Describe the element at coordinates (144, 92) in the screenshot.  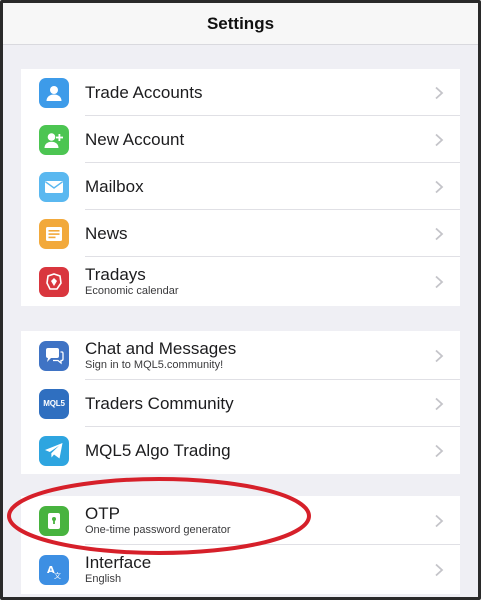
I see `item-label: Trade Accounts` at that location.